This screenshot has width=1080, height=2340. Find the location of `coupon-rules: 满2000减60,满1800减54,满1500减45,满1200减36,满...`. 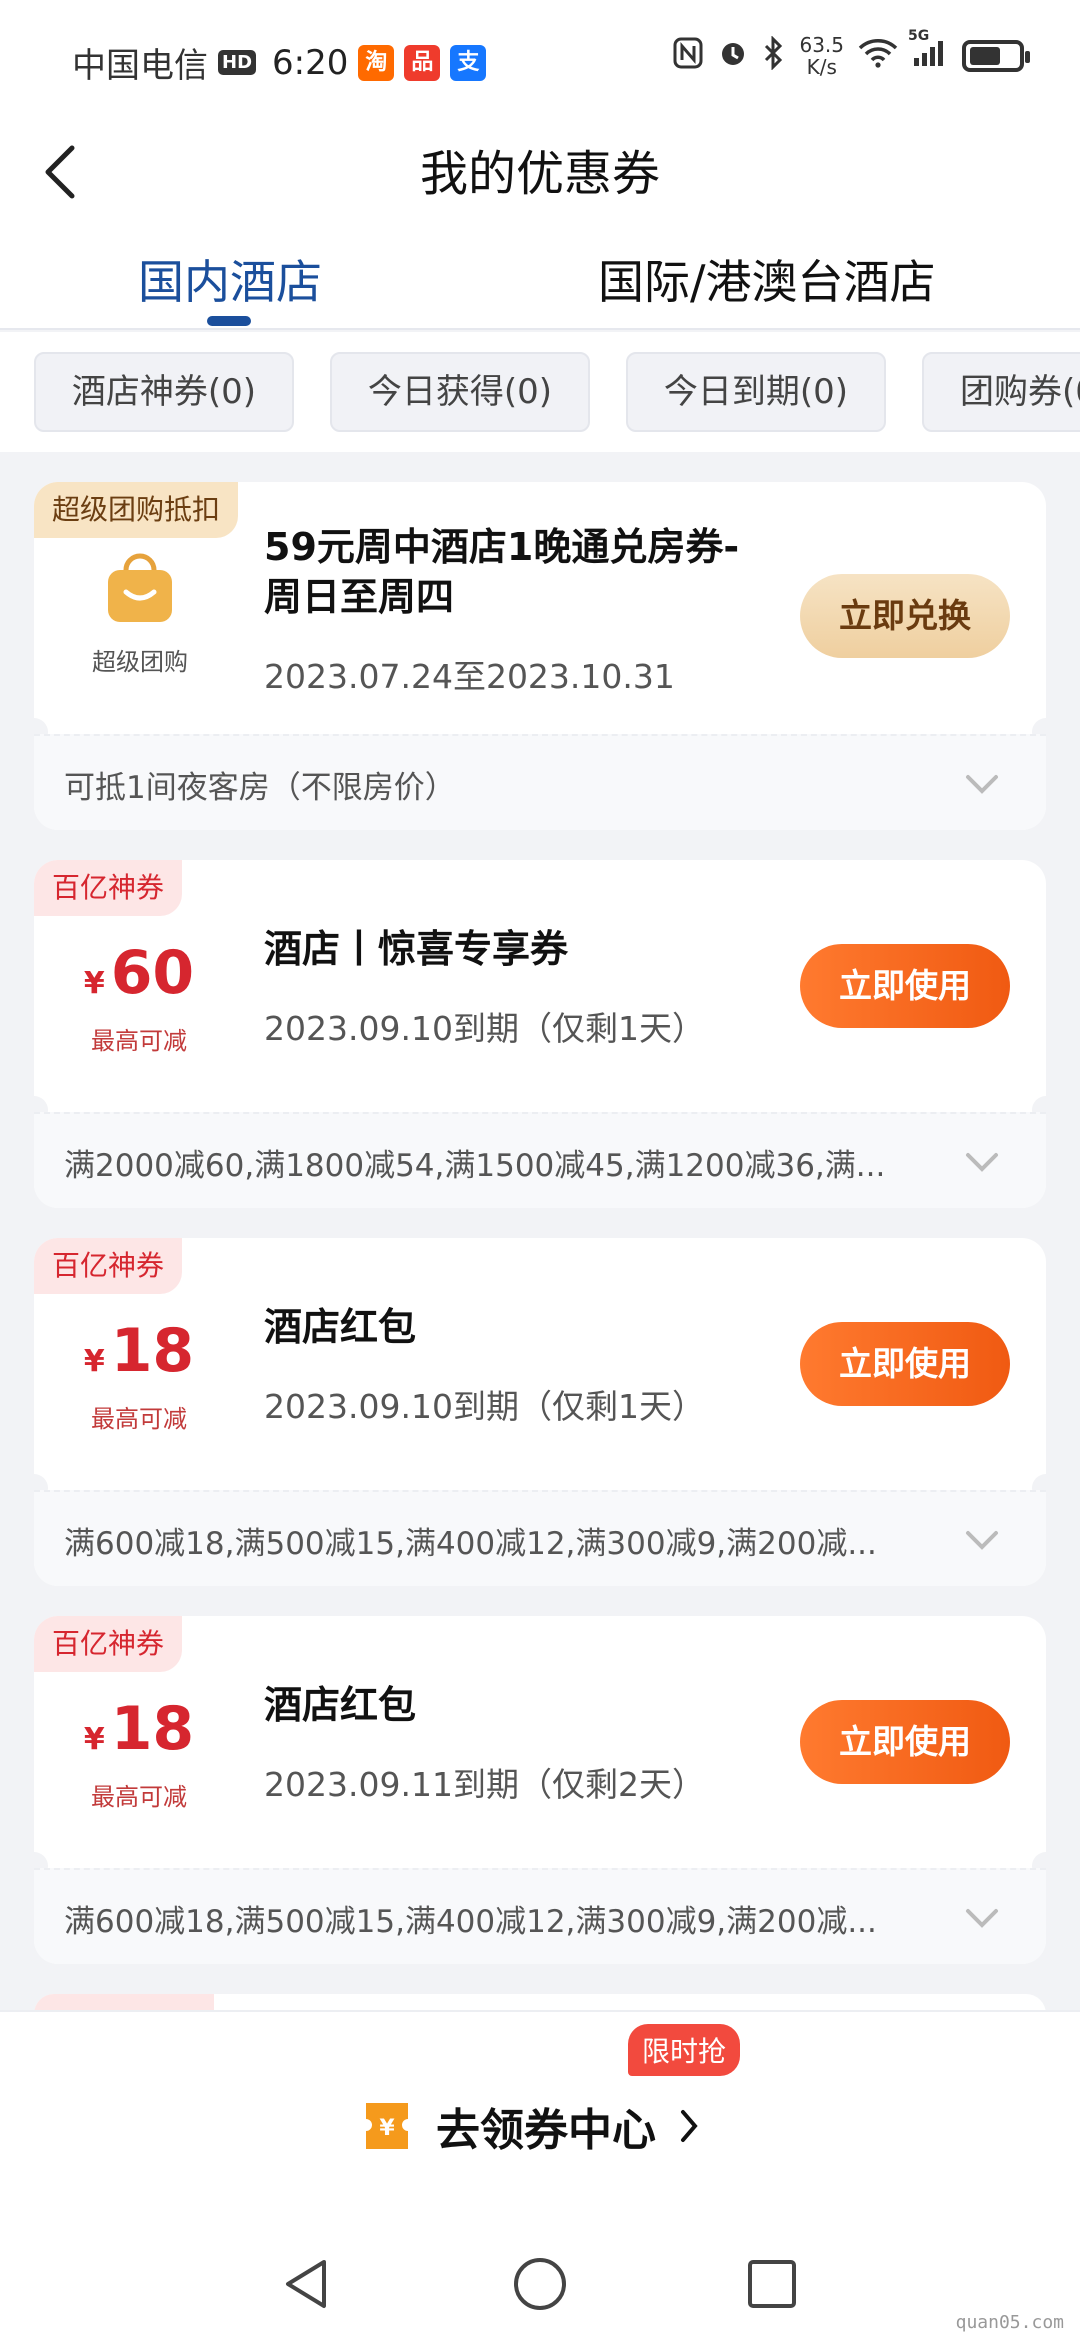

coupon-rules: 满2000减60,满1800减54,满1500减45,满1200减36,满... is located at coordinates (475, 1166).